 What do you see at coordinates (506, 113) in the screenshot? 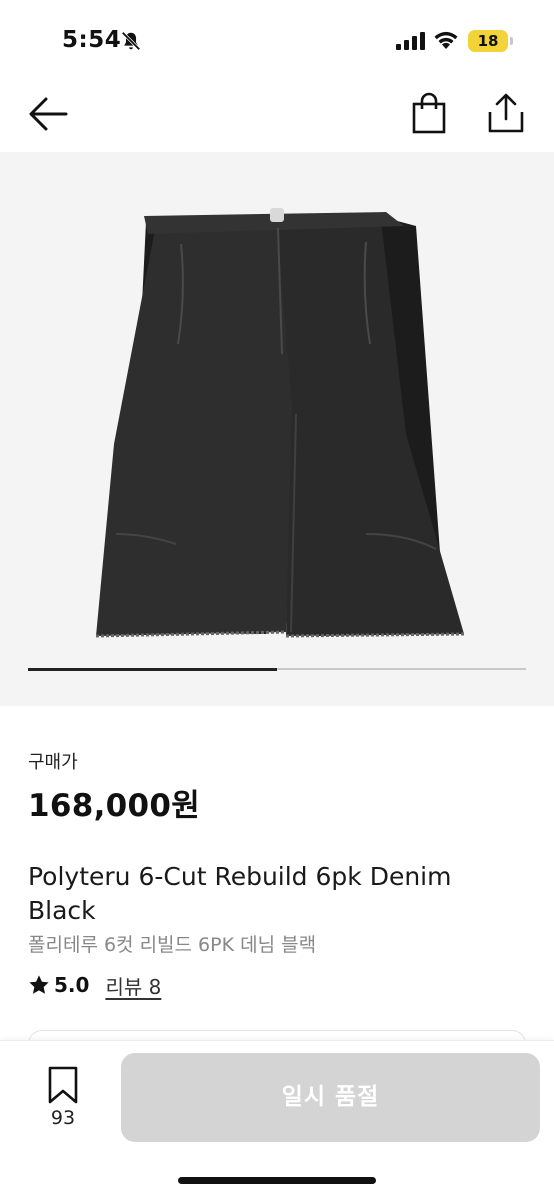
I see `share-icon` at bounding box center [506, 113].